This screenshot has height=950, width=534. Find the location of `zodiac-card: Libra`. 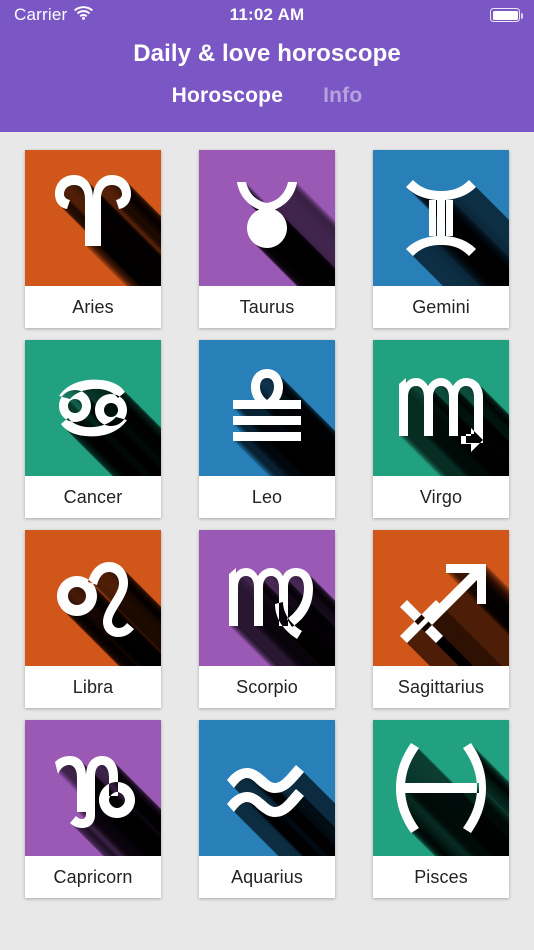

zodiac-card: Libra is located at coordinates (93, 619).